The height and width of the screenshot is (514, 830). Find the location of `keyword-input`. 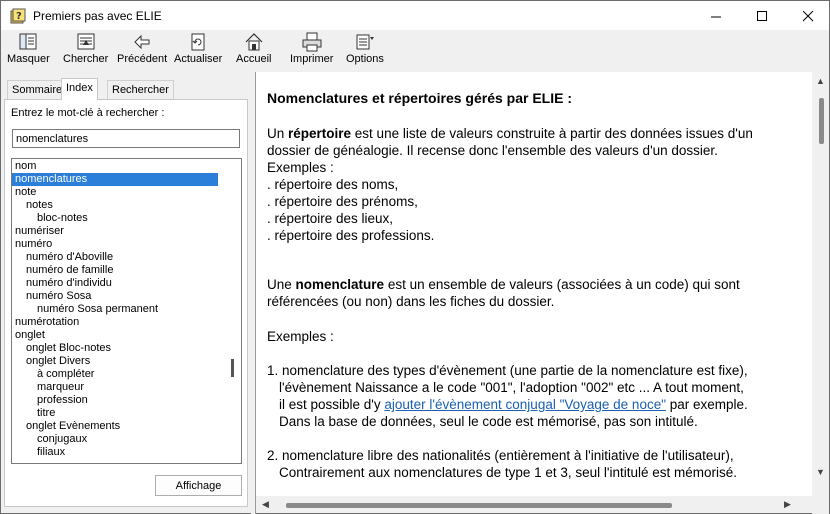

keyword-input is located at coordinates (126, 138).